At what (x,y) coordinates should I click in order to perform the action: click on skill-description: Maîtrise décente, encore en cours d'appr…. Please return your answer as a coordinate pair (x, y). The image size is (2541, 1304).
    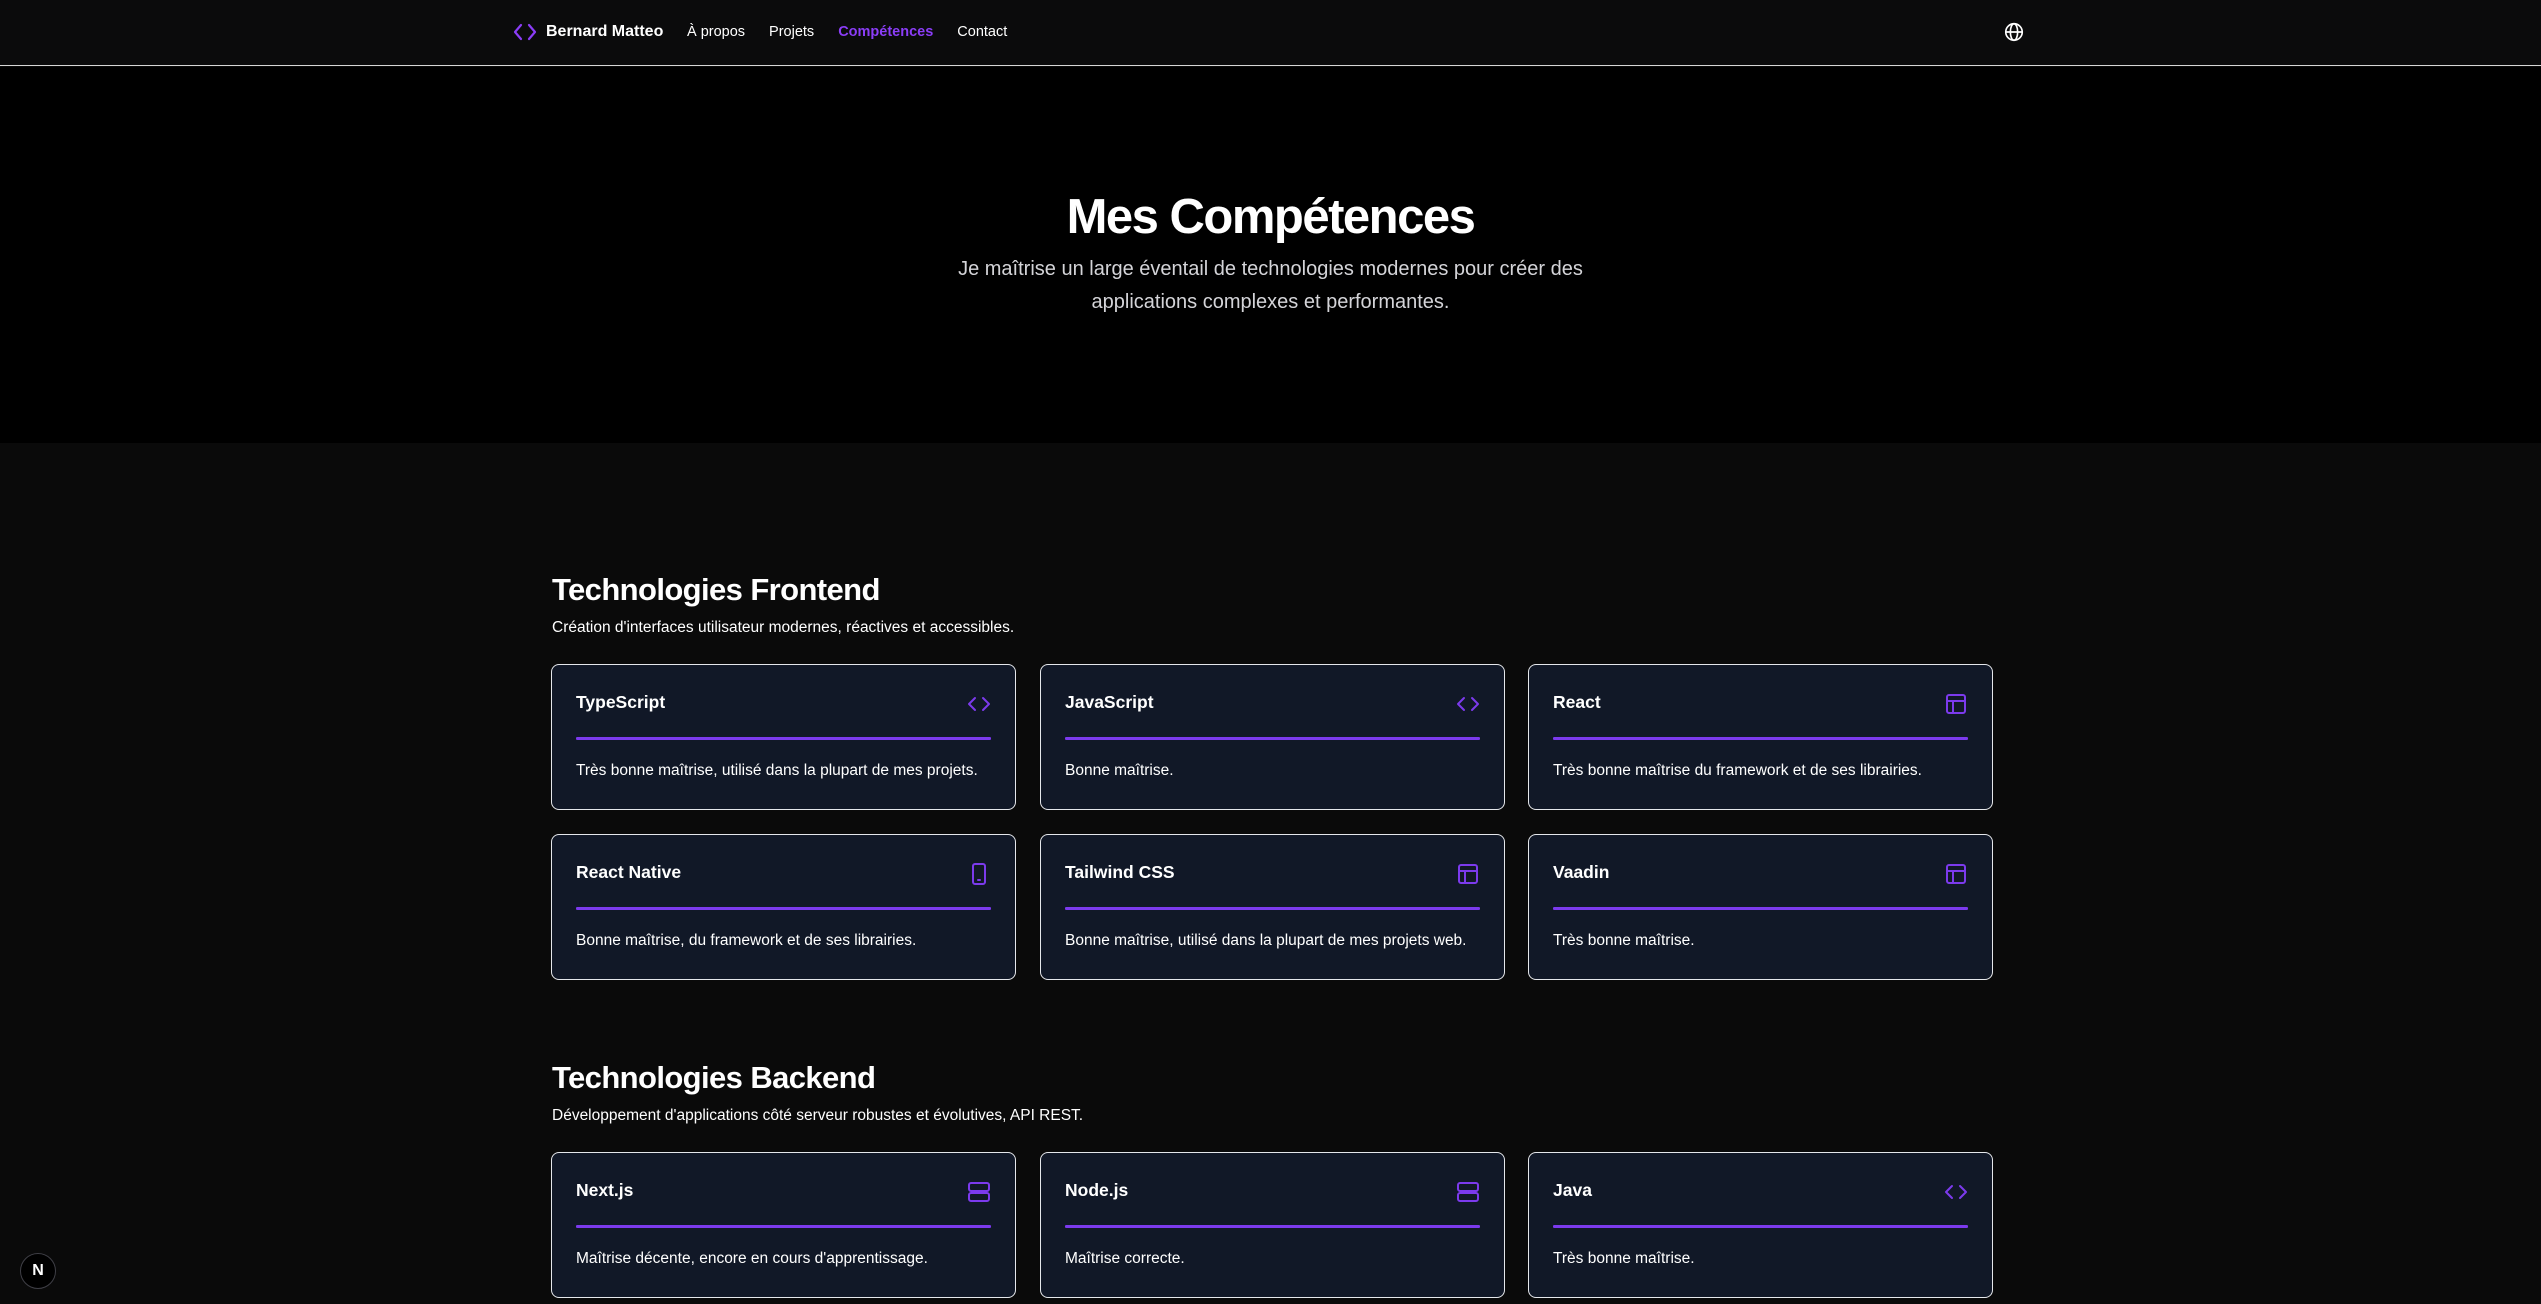
    Looking at the image, I should click on (752, 1258).